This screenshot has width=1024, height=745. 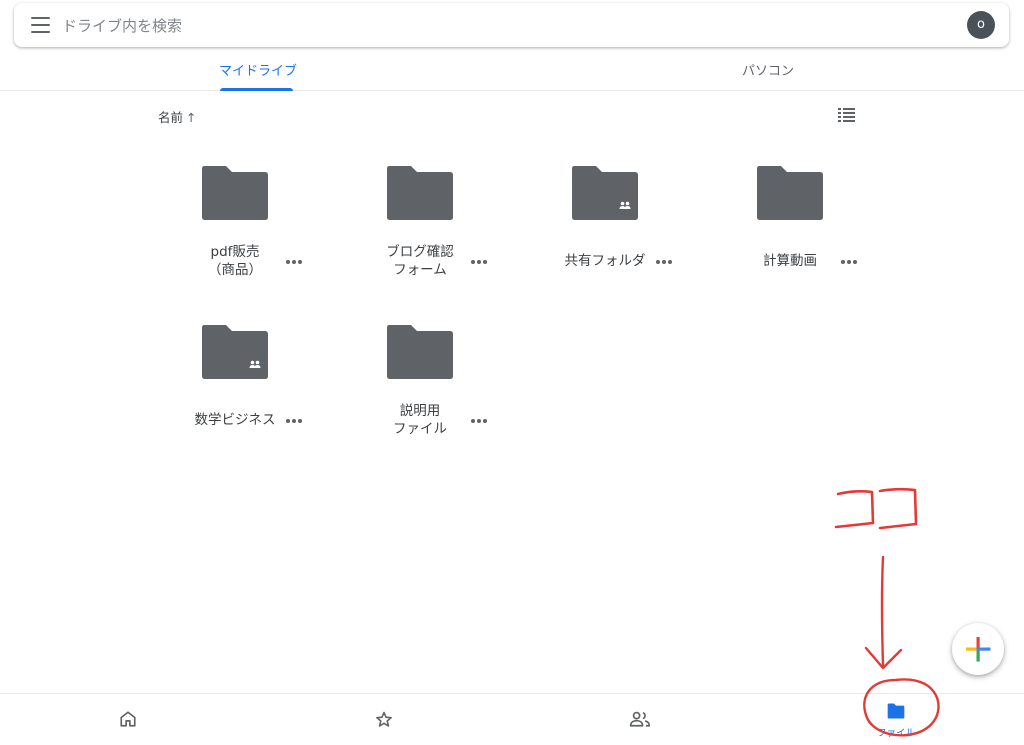 What do you see at coordinates (512, 71) in the screenshot?
I see `tab-bar: マイドライブ パソコン` at bounding box center [512, 71].